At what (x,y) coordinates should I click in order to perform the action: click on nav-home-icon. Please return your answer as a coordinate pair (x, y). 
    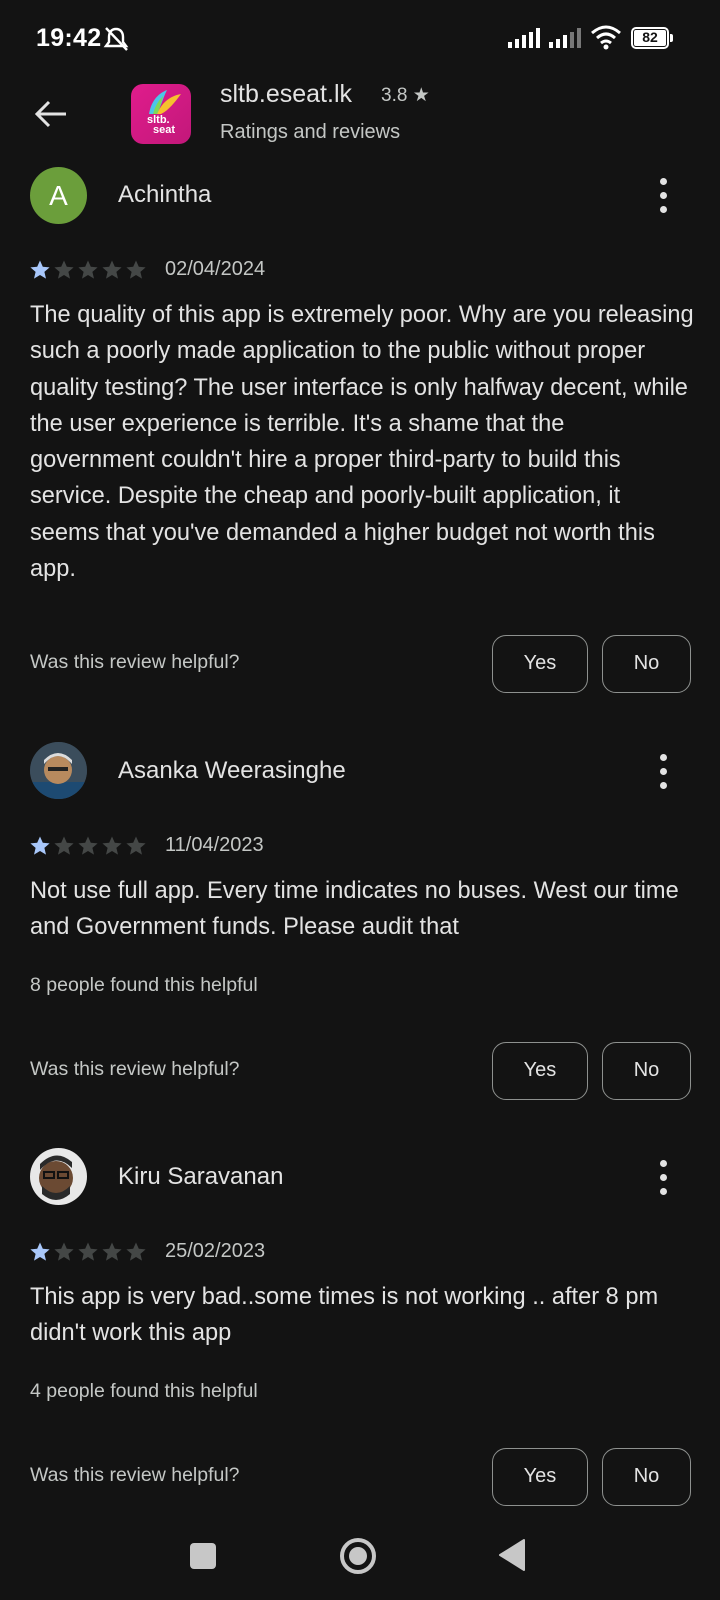
    Looking at the image, I should click on (358, 1556).